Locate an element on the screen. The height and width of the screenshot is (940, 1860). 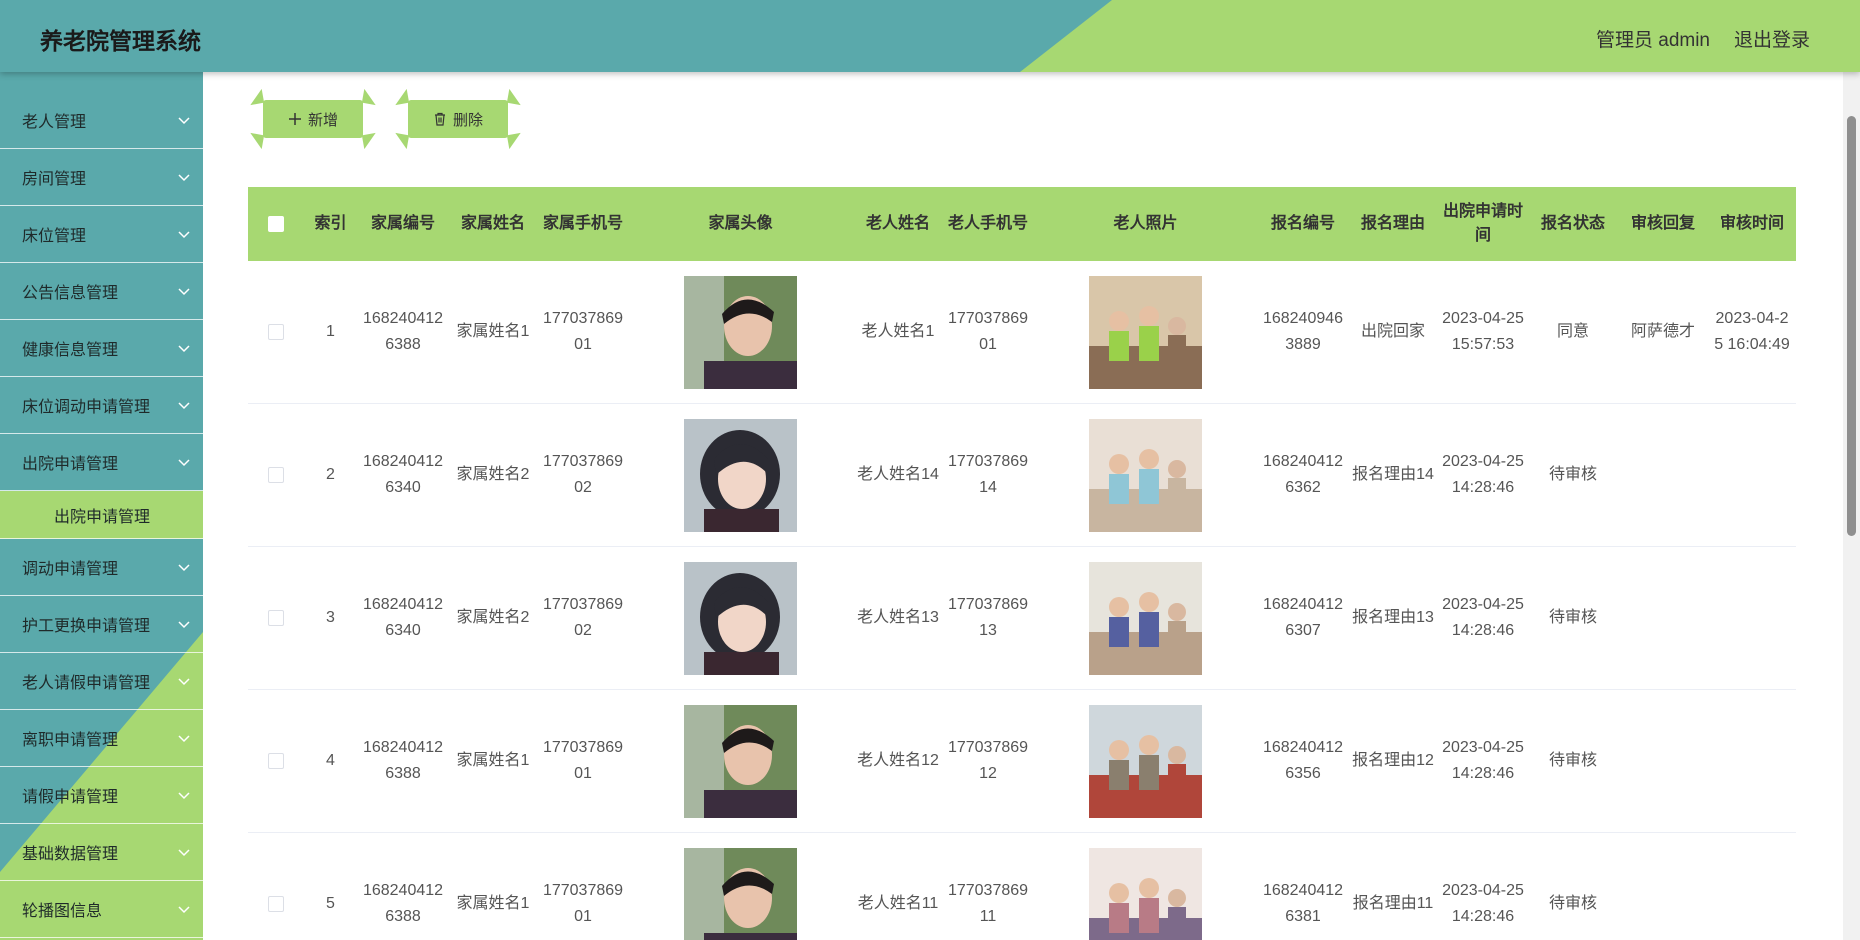
family-phone-cell: 17703786901 is located at coordinates (583, 760).